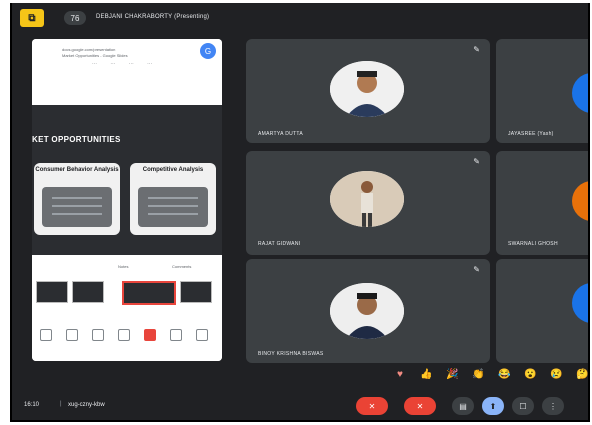  I want to click on comments-toggle: Comments, so click(181, 266).